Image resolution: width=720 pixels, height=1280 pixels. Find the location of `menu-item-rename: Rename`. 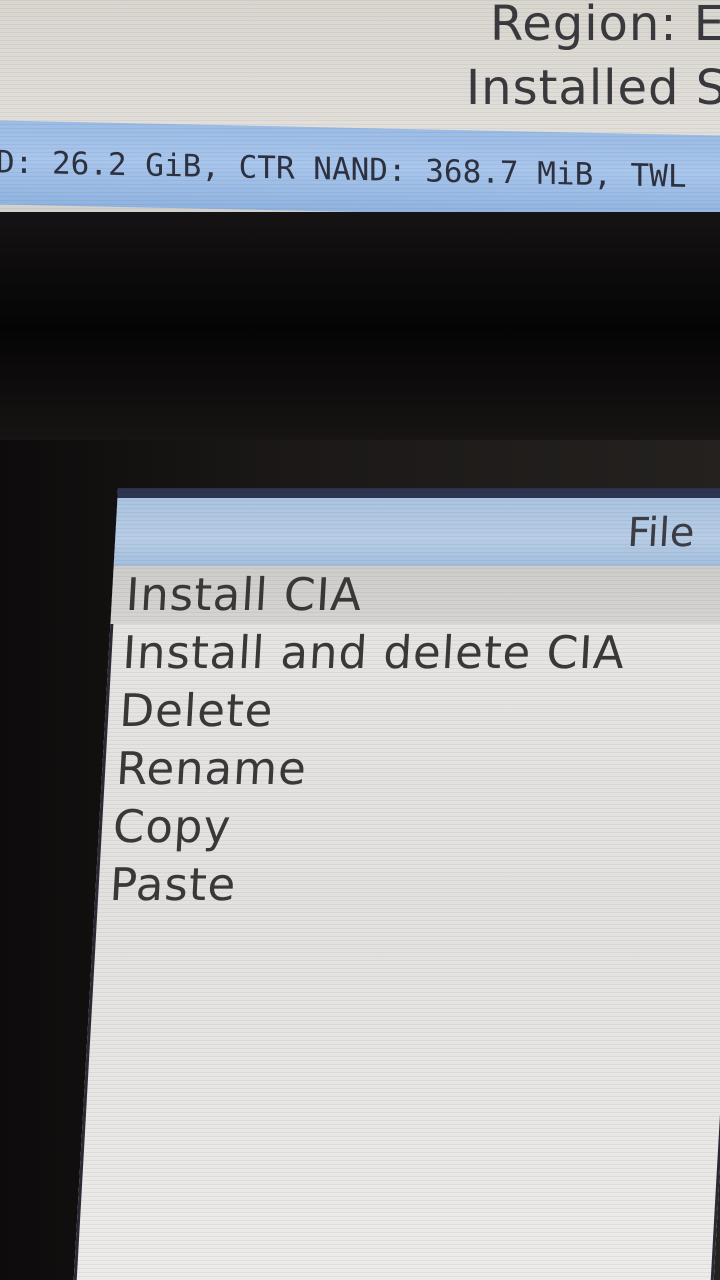

menu-item-rename: Rename is located at coordinates (410, 769).